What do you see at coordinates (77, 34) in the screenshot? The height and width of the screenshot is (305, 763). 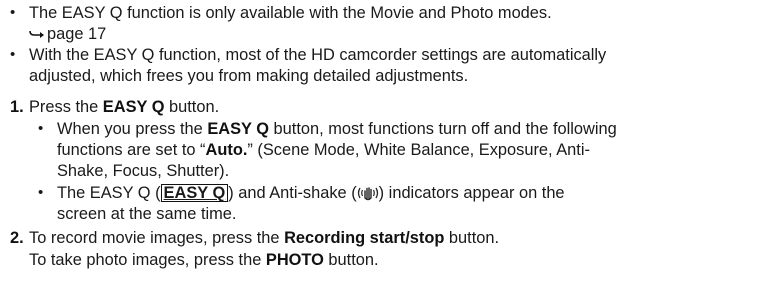 I see `page-reference-text: page 17` at bounding box center [77, 34].